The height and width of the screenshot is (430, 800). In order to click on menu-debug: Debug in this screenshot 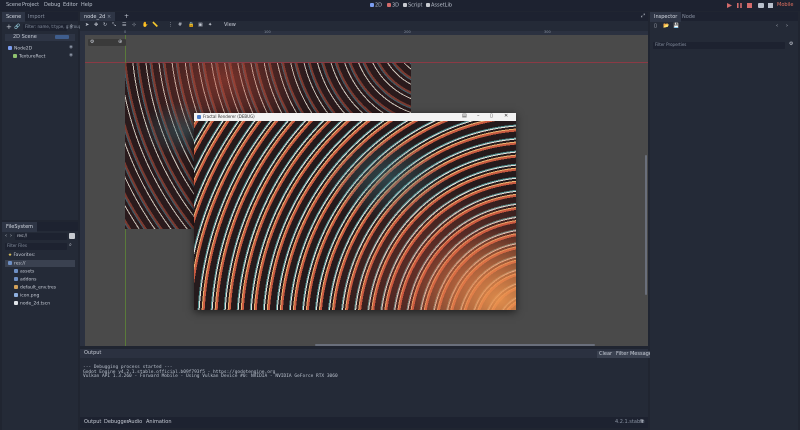, I will do `click(52, 5)`.